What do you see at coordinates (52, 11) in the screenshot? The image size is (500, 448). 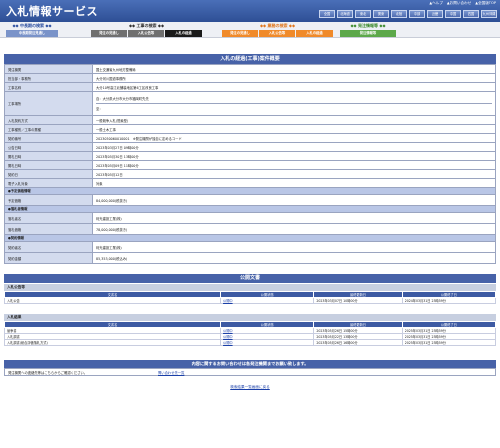 I see `site-logo: 入札情報サービス` at bounding box center [52, 11].